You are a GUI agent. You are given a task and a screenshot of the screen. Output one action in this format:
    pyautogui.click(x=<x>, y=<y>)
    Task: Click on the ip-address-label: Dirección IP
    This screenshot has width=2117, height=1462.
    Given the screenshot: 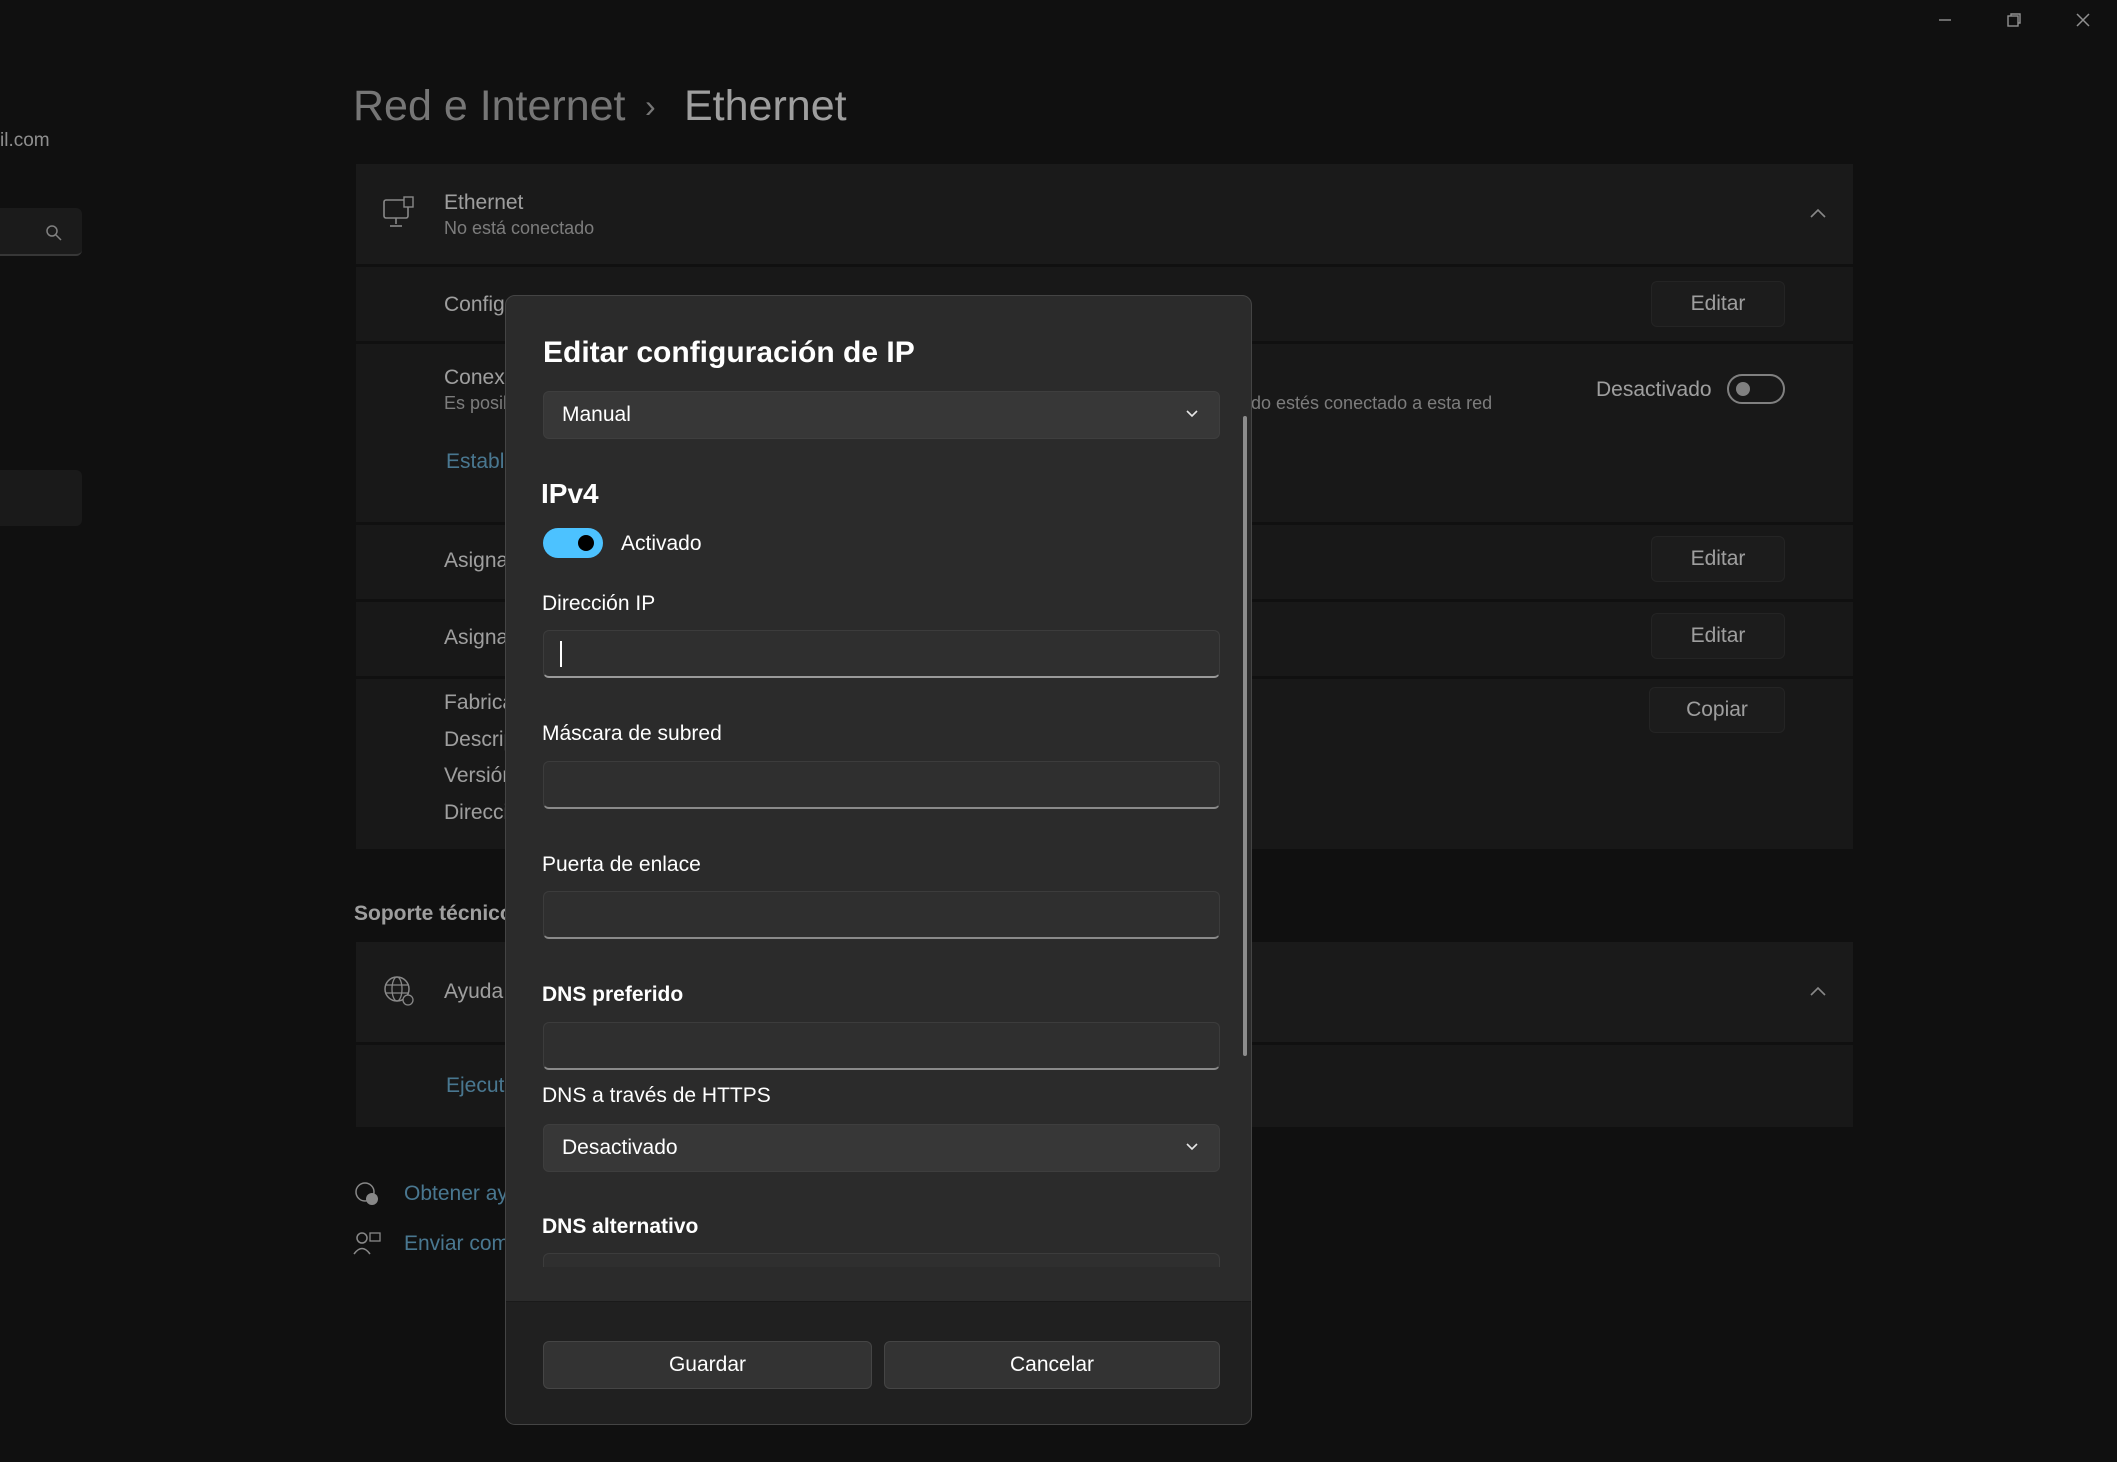 What is the action you would take?
    pyautogui.click(x=599, y=603)
    